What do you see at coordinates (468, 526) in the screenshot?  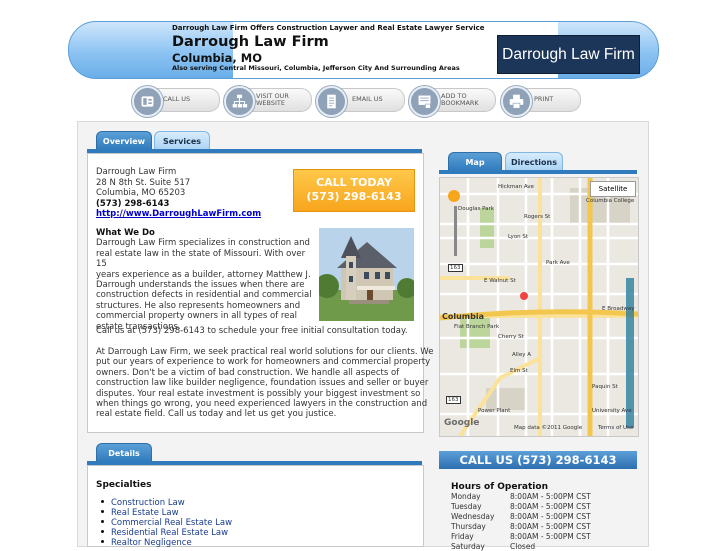 I see `hours-day: Thursday` at bounding box center [468, 526].